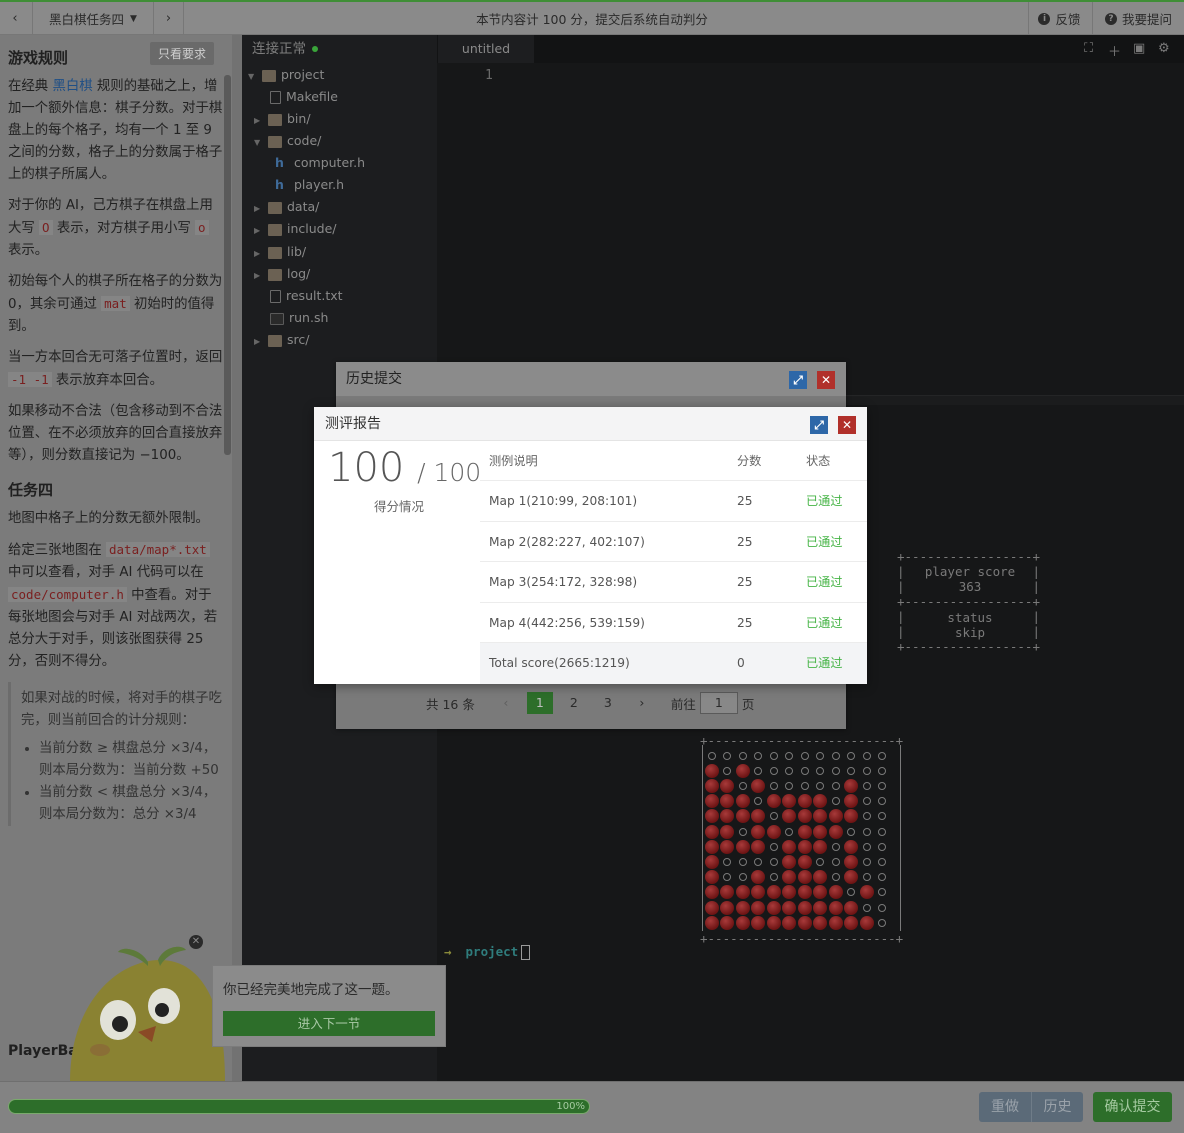  I want to click on ask-question-button: ? 我要提问, so click(1138, 18).